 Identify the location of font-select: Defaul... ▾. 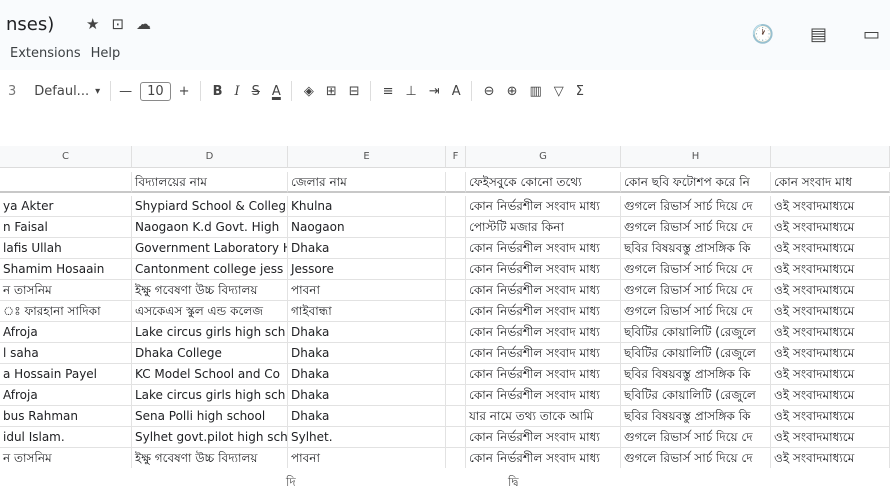
(67, 91).